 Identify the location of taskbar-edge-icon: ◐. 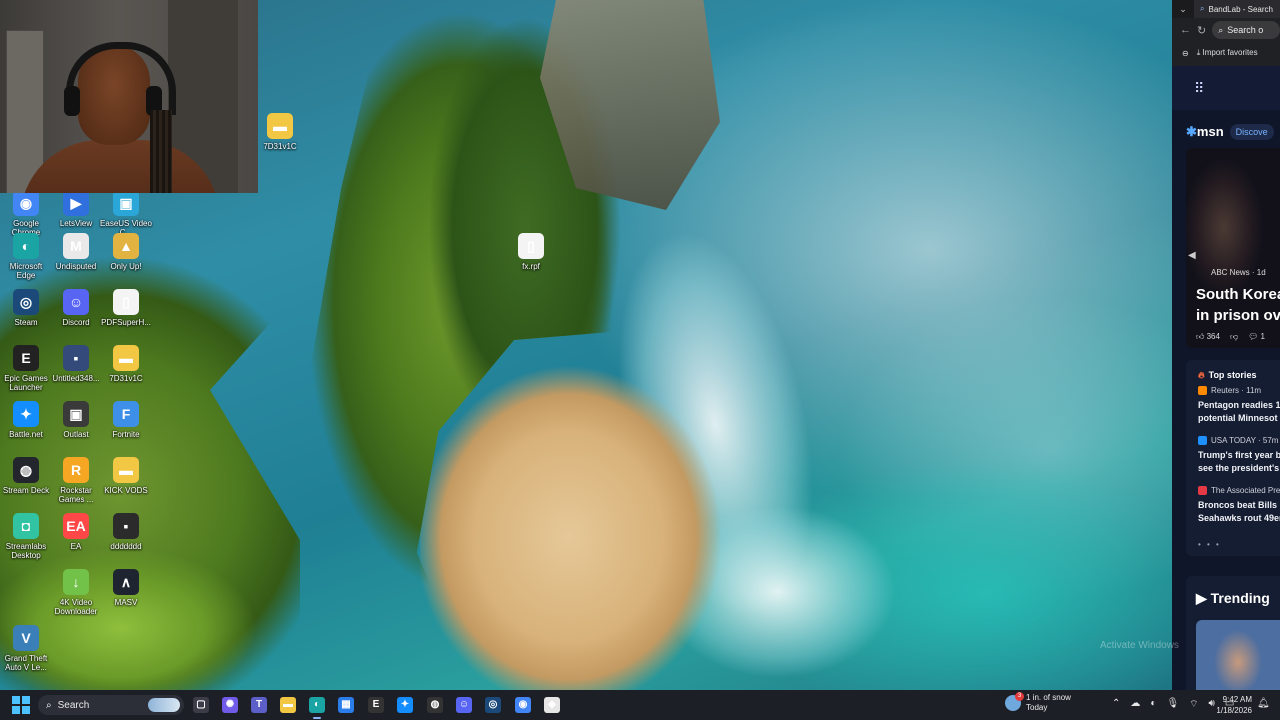
(317, 708).